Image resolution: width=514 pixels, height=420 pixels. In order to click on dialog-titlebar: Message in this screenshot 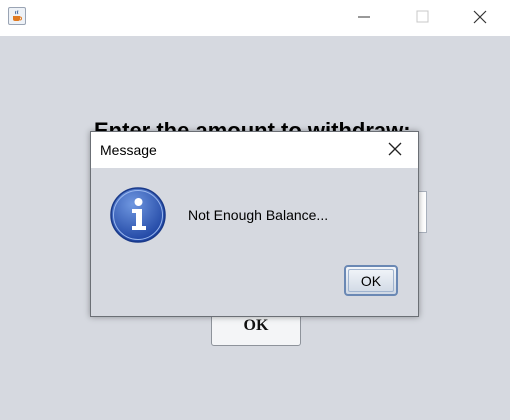, I will do `click(254, 150)`.